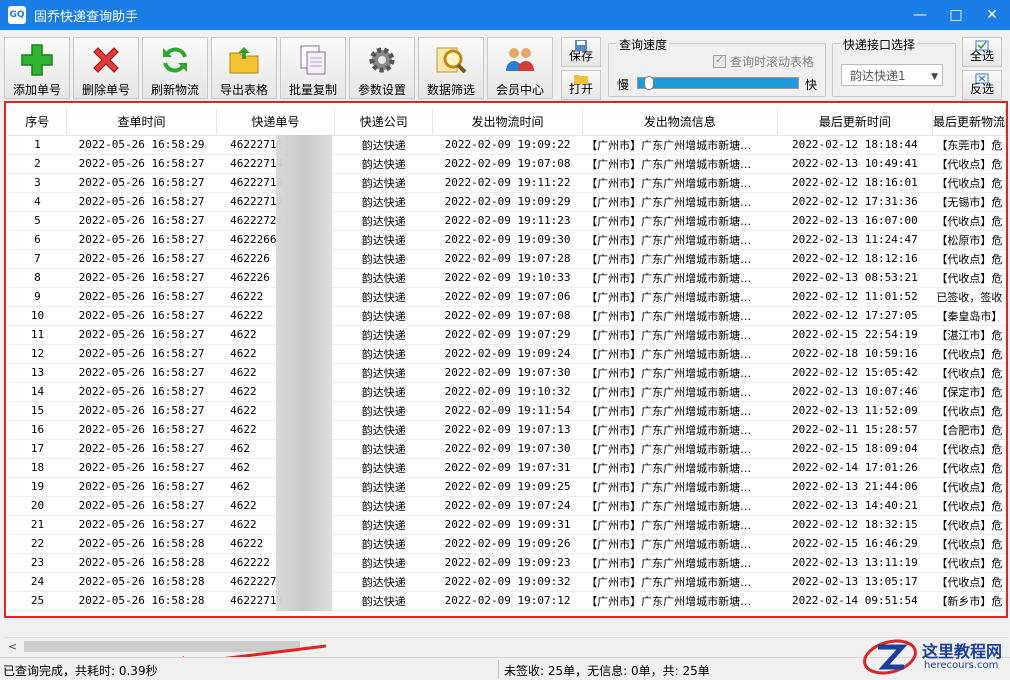 The image size is (1010, 680). Describe the element at coordinates (37, 544) in the screenshot. I see `cell-no: 22` at that location.